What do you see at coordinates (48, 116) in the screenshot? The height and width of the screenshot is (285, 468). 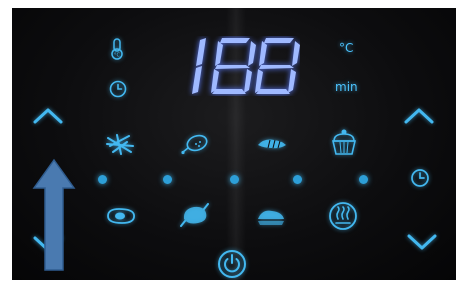 I see `temp-up-chevron-icon` at bounding box center [48, 116].